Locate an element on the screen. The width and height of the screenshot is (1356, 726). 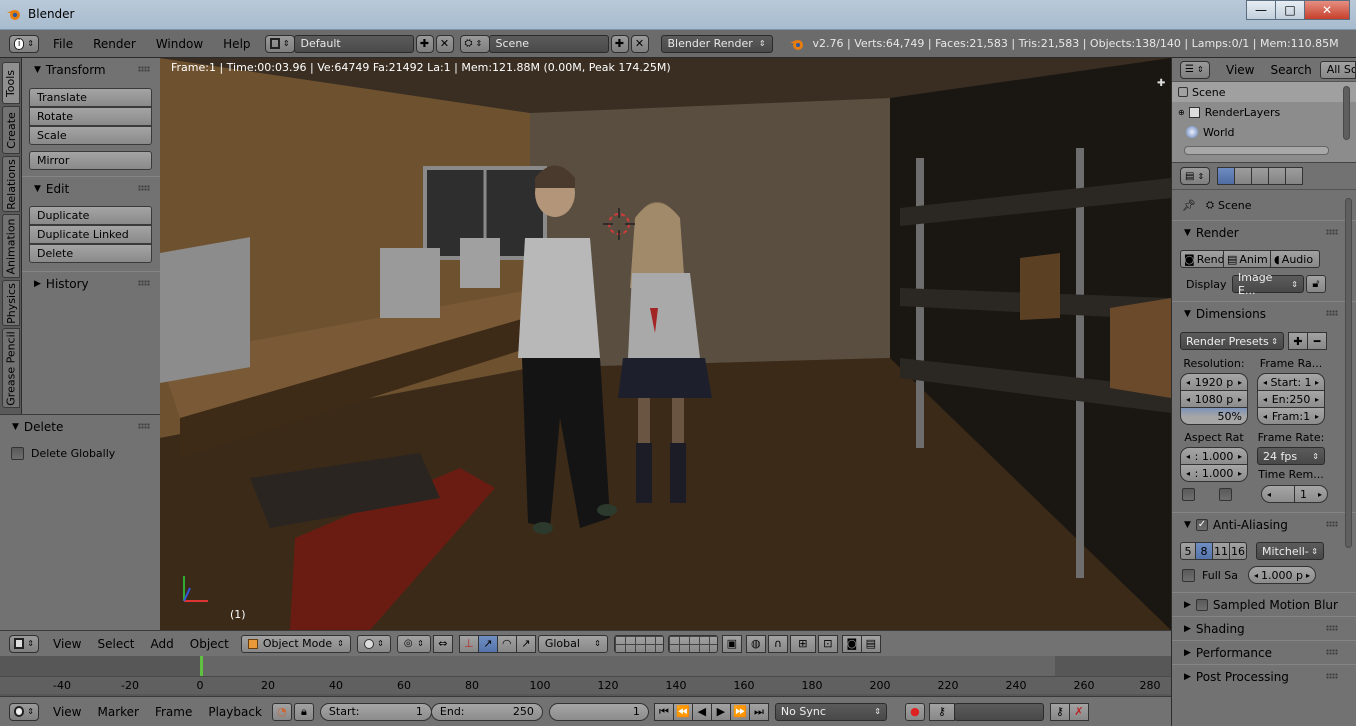
properties-vscroll is located at coordinates (1348, 373).